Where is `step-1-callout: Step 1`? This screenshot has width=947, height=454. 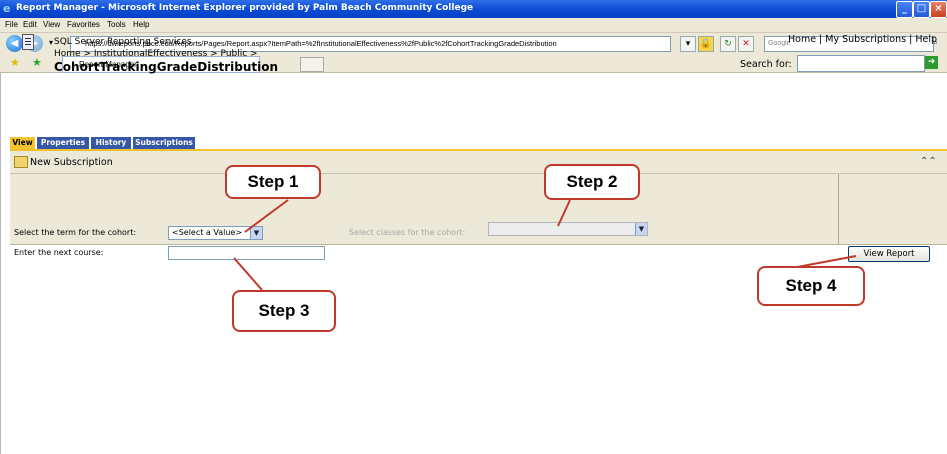
step-1-callout: Step 1 is located at coordinates (273, 182).